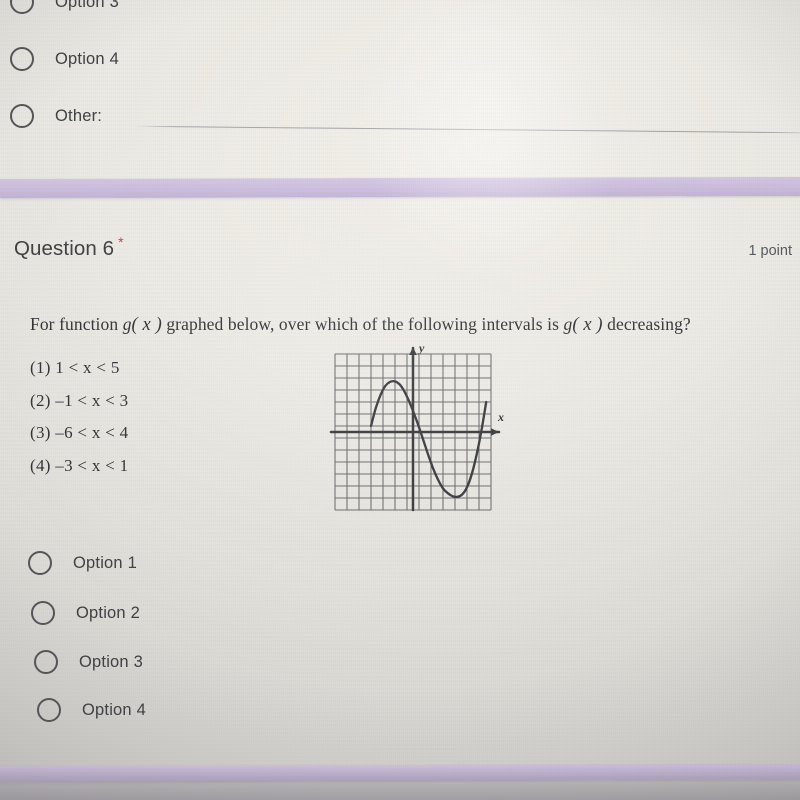 This screenshot has height=800, width=800. I want to click on graph-svg: x y, so click(416, 427).